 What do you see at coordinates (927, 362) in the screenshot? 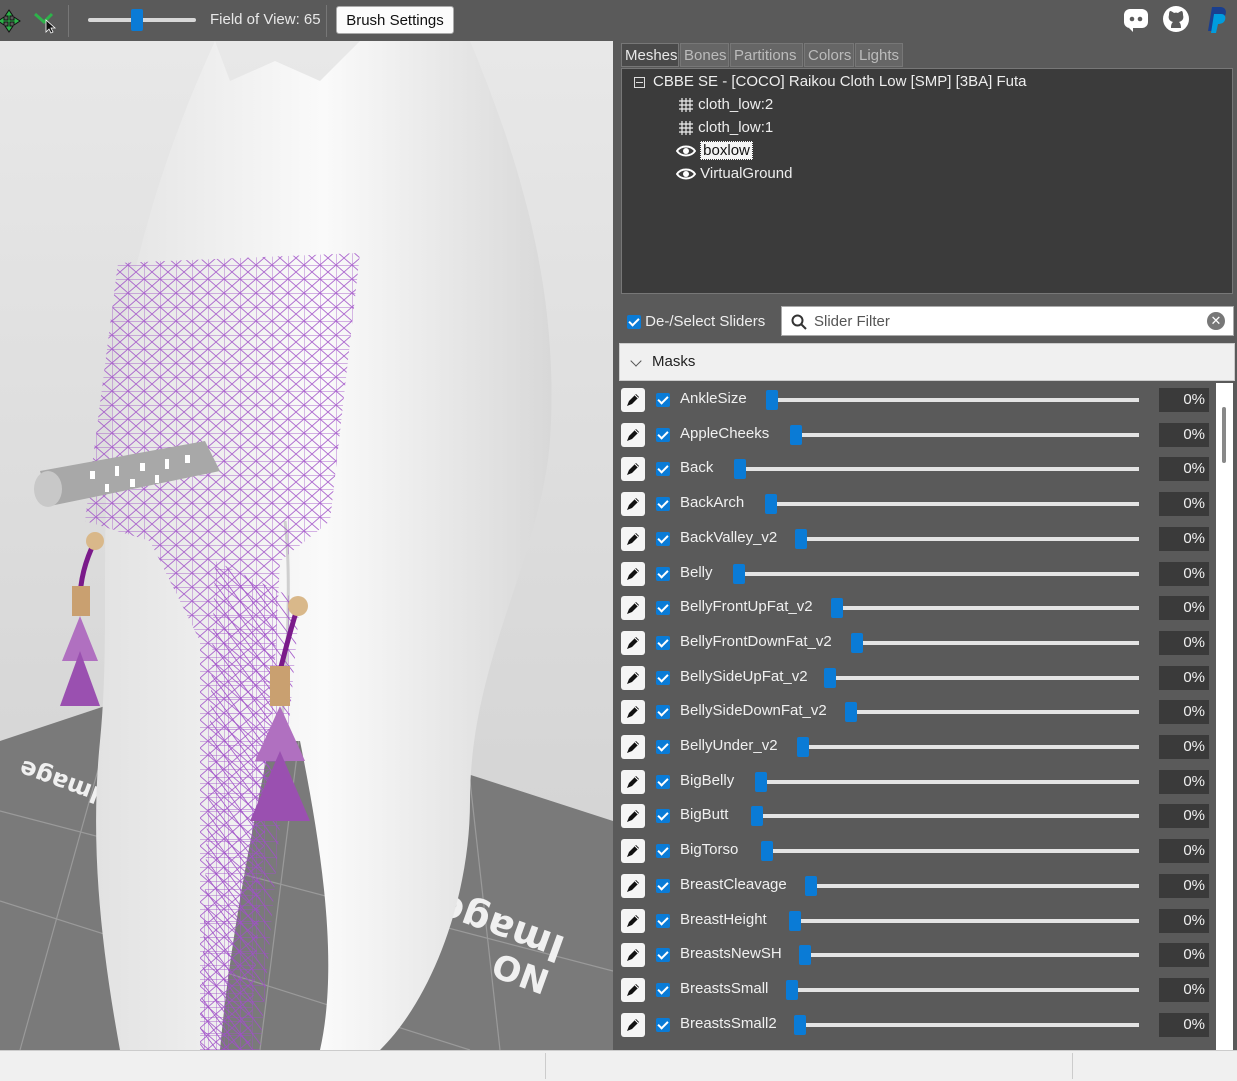
I see `masks-group-header: Masks` at bounding box center [927, 362].